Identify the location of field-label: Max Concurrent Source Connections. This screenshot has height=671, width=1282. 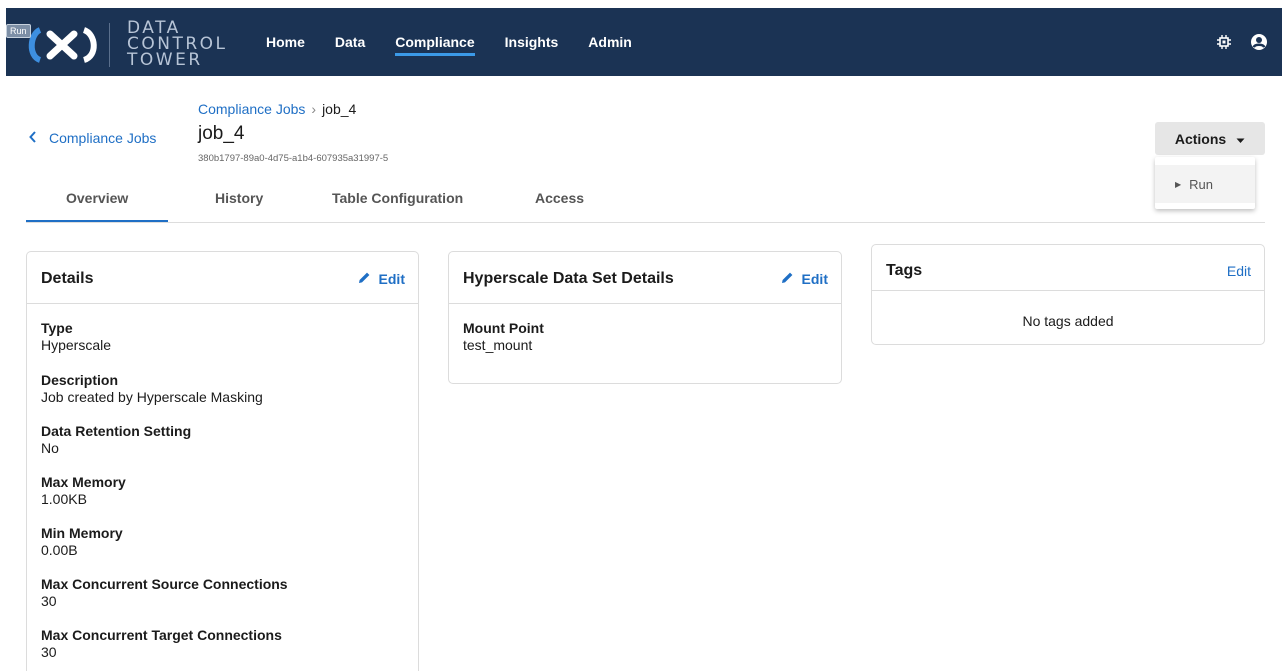
(164, 584).